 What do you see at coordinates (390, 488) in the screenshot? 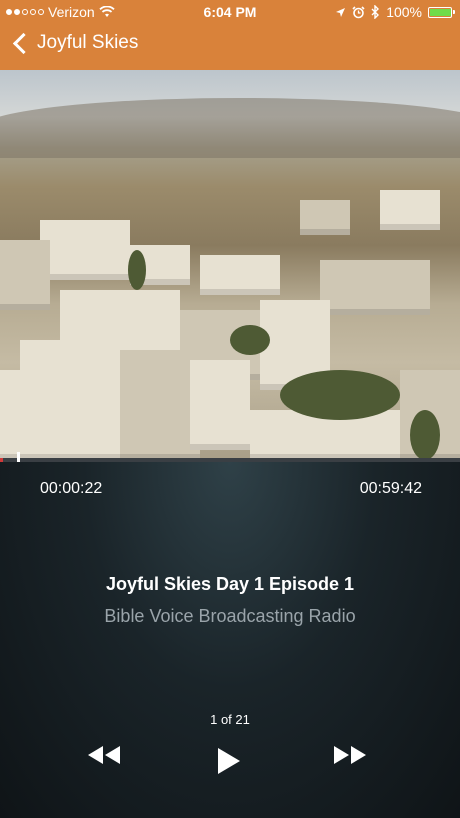
I see `total-duration: 00:59:42` at bounding box center [390, 488].